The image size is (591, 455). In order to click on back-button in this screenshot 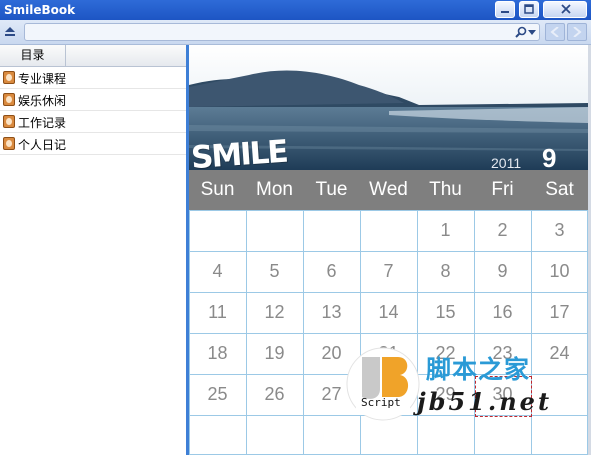, I will do `click(555, 32)`.